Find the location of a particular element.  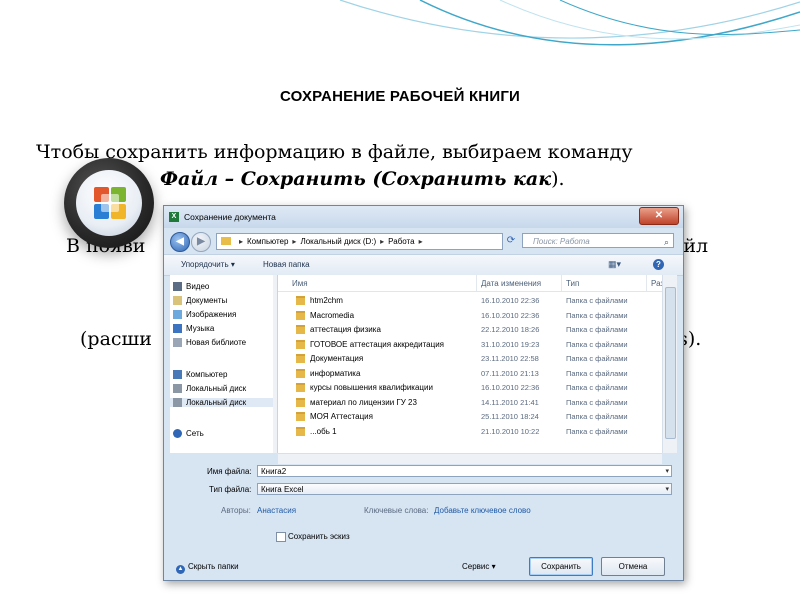

vertical-scrollbar is located at coordinates (669, 364).